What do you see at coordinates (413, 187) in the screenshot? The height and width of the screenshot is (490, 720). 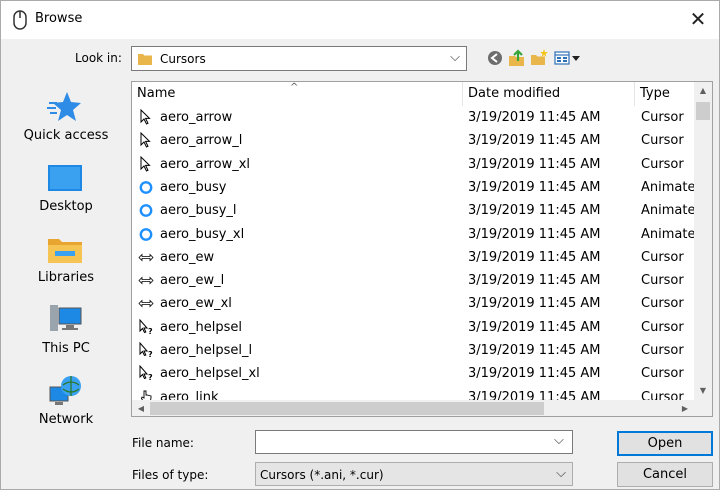 I see `file-row: aero_busy 3/19/2019 11:45 AM Animate` at bounding box center [413, 187].